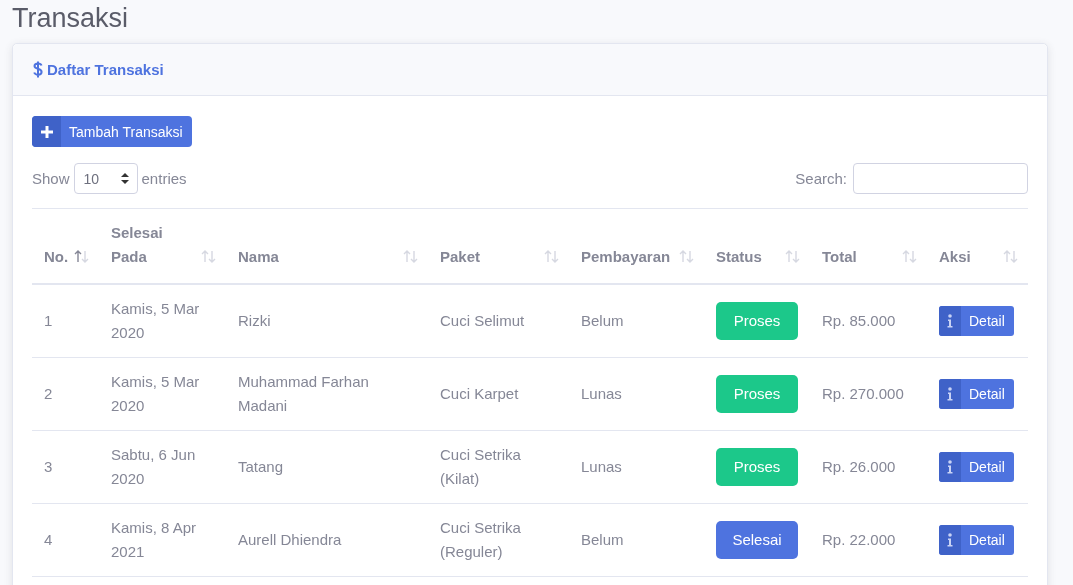  I want to click on table-cell: Rp. 22.000, so click(859, 539).